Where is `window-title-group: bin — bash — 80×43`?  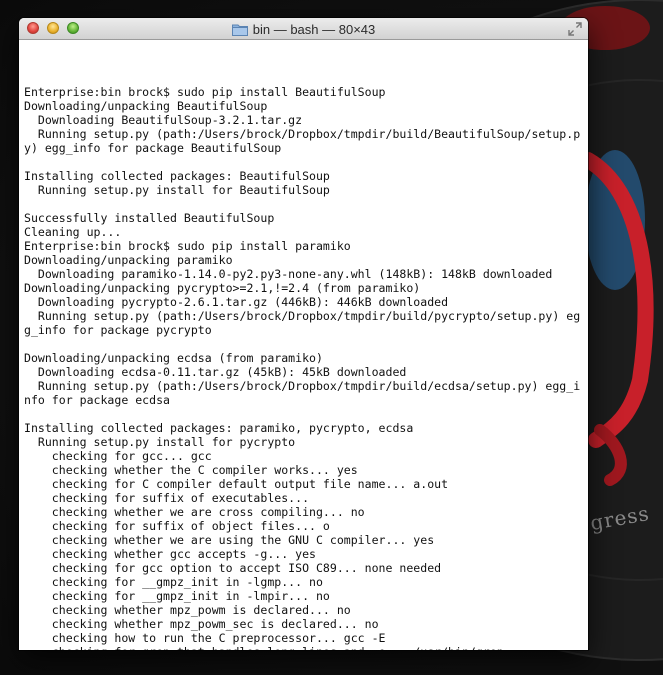
window-title-group: bin — bash — 80×43 is located at coordinates (303, 29).